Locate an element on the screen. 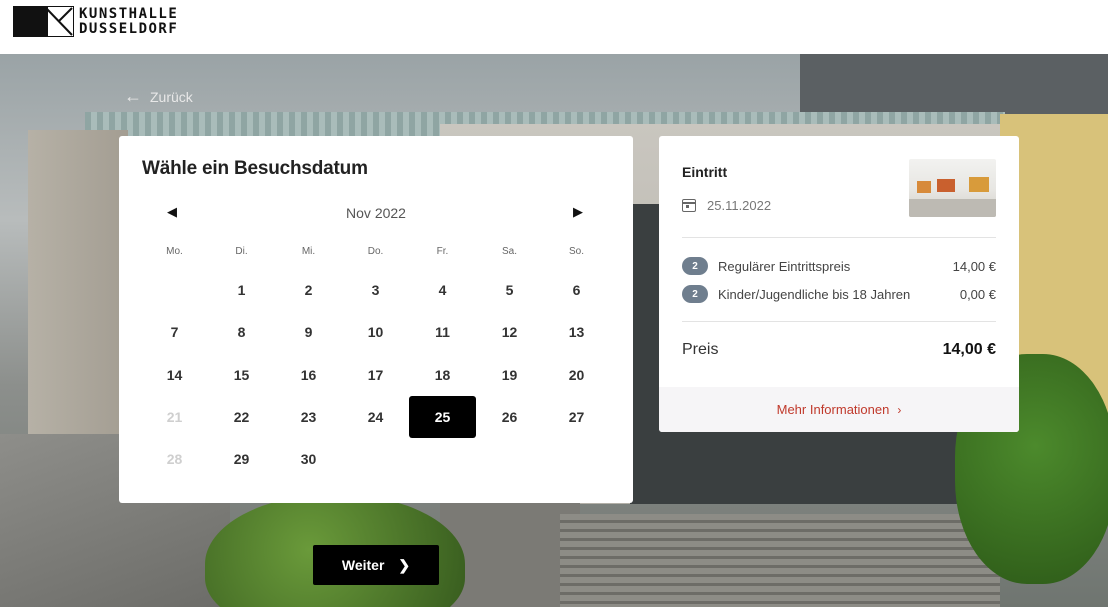 This screenshot has height=607, width=1108. logo-line-1: KUNSTHALLE is located at coordinates (129, 13).